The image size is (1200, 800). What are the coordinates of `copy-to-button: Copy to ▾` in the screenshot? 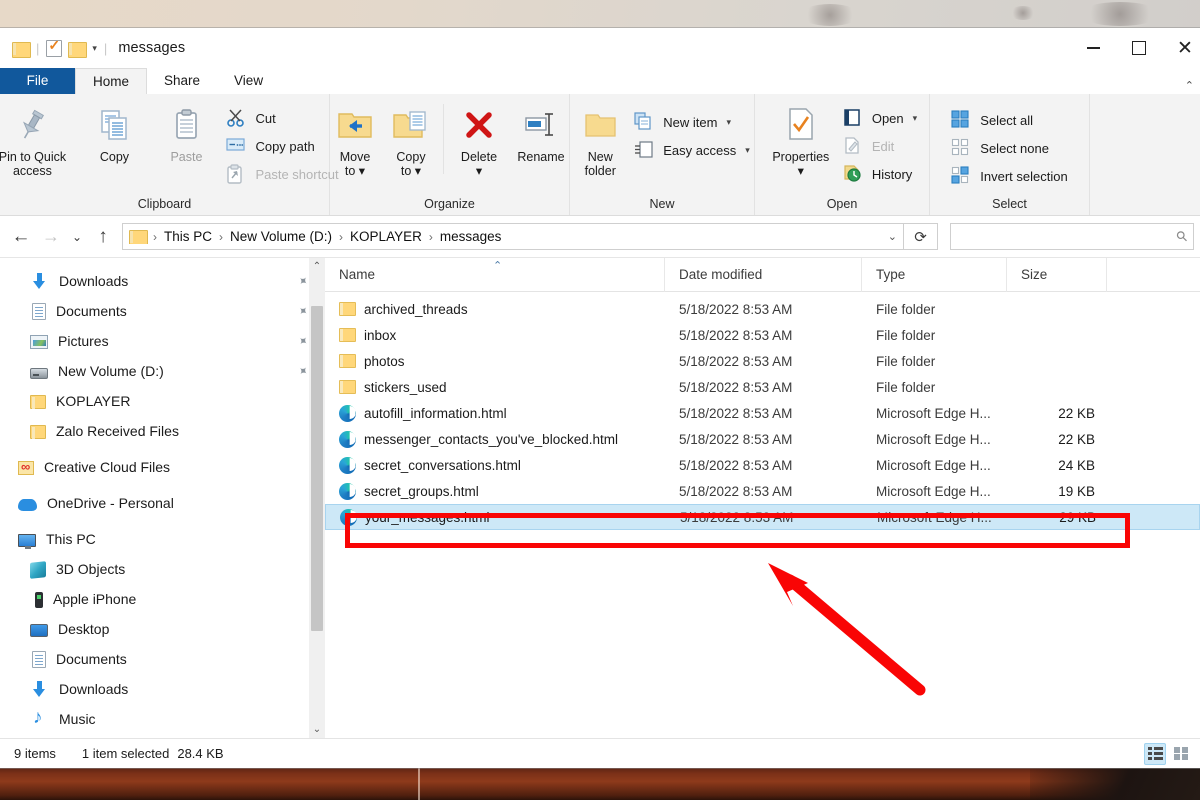 It's located at (411, 139).